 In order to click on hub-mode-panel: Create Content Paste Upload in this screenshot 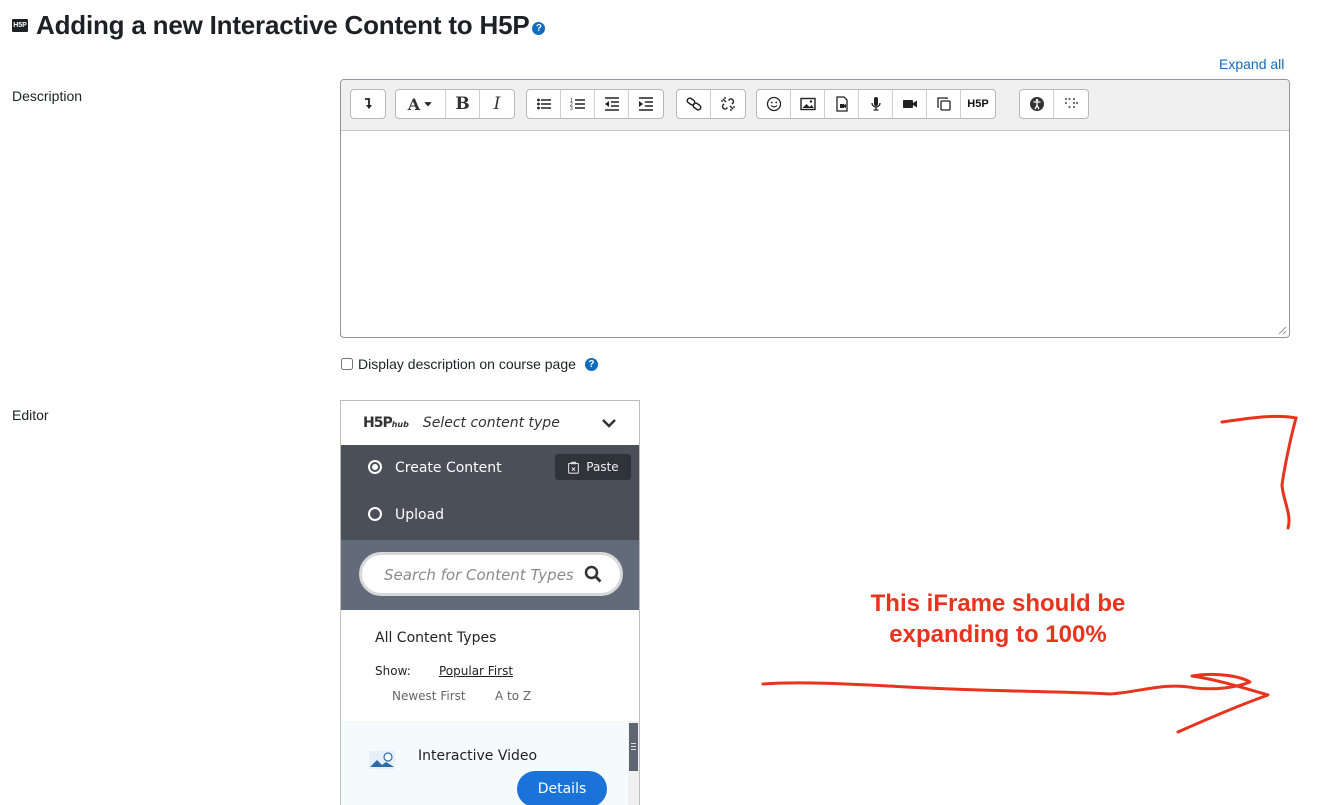, I will do `click(490, 492)`.